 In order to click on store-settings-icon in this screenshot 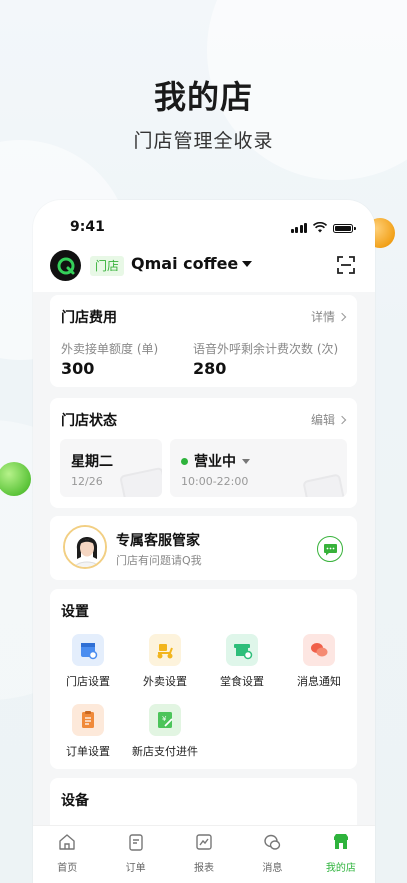, I will do `click(88, 650)`.